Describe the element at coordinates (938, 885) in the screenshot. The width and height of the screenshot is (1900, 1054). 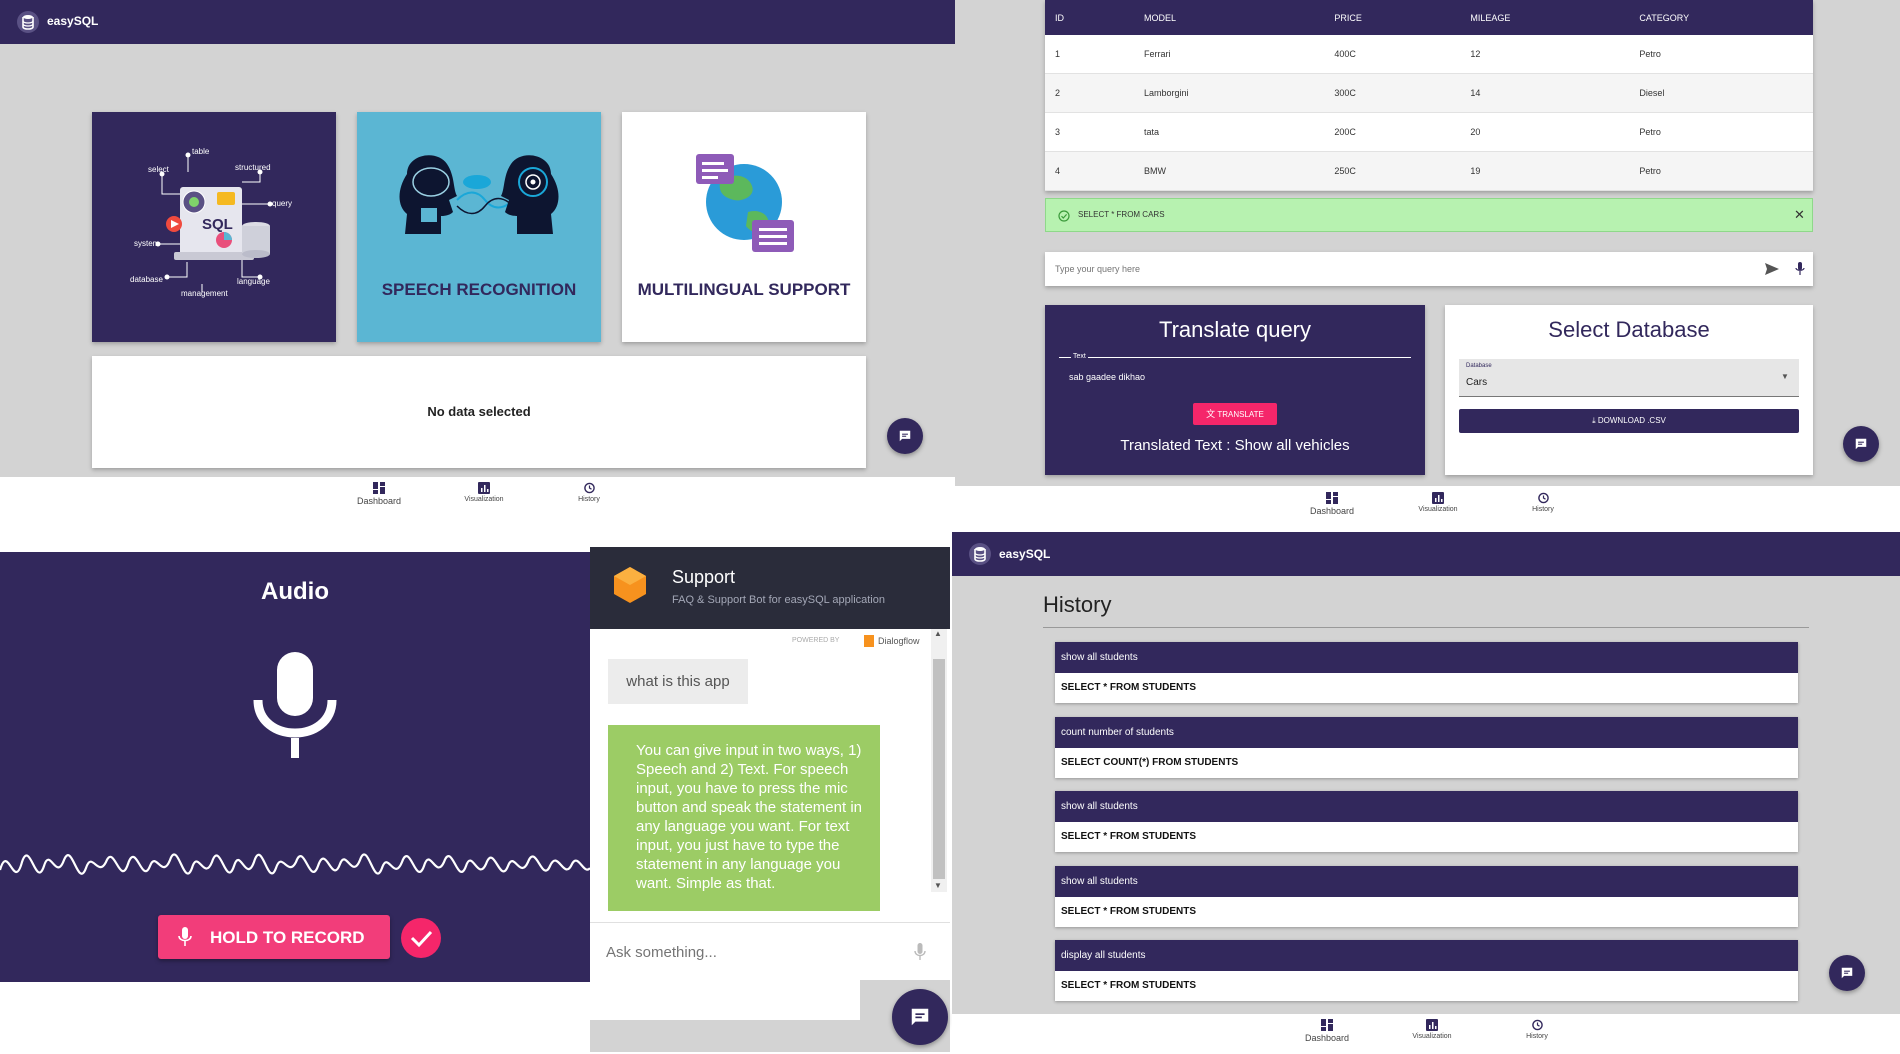
I see `scroll-down-icon: ▼` at that location.